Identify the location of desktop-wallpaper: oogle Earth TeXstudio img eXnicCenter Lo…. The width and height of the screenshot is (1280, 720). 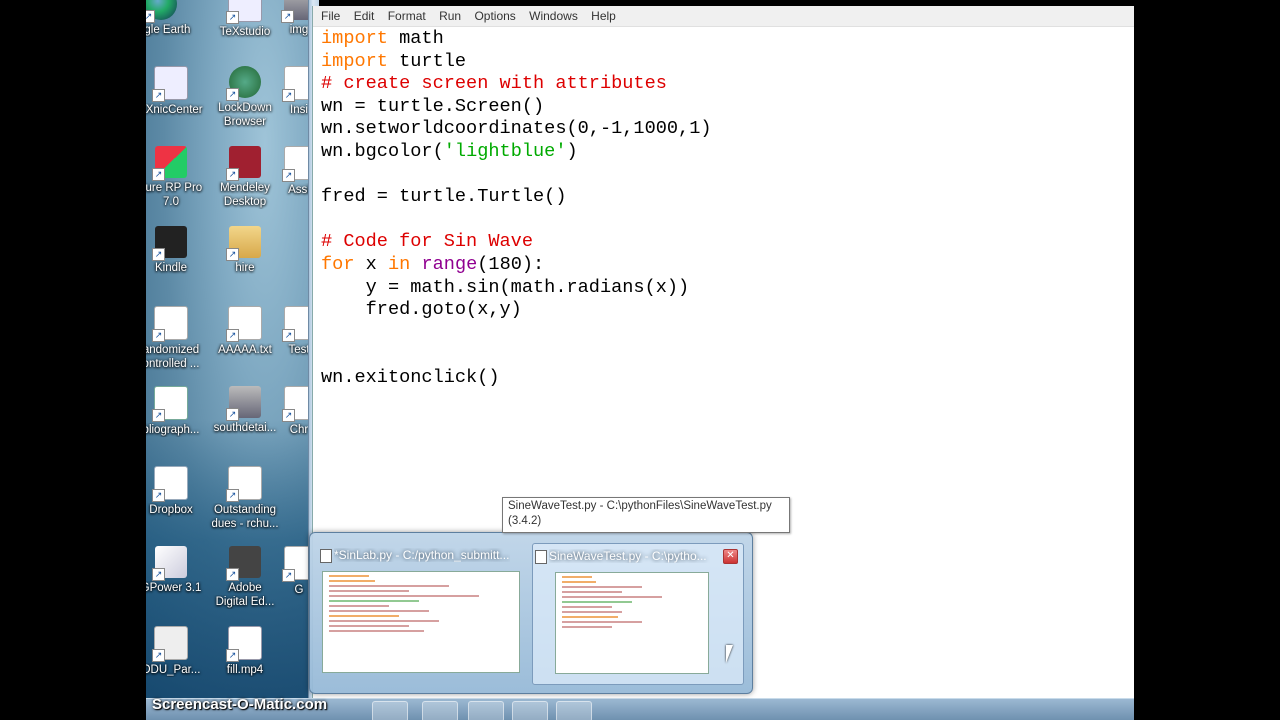
(232, 360).